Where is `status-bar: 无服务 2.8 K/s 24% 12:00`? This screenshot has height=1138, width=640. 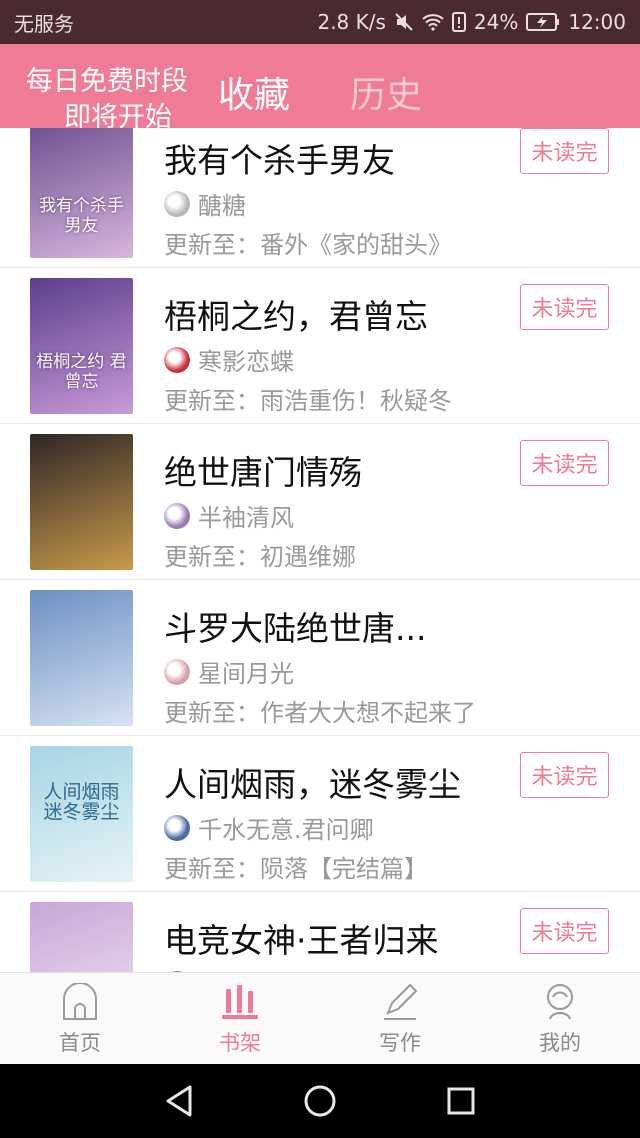
status-bar: 无服务 2.8 K/s 24% 12:00 is located at coordinates (320, 22).